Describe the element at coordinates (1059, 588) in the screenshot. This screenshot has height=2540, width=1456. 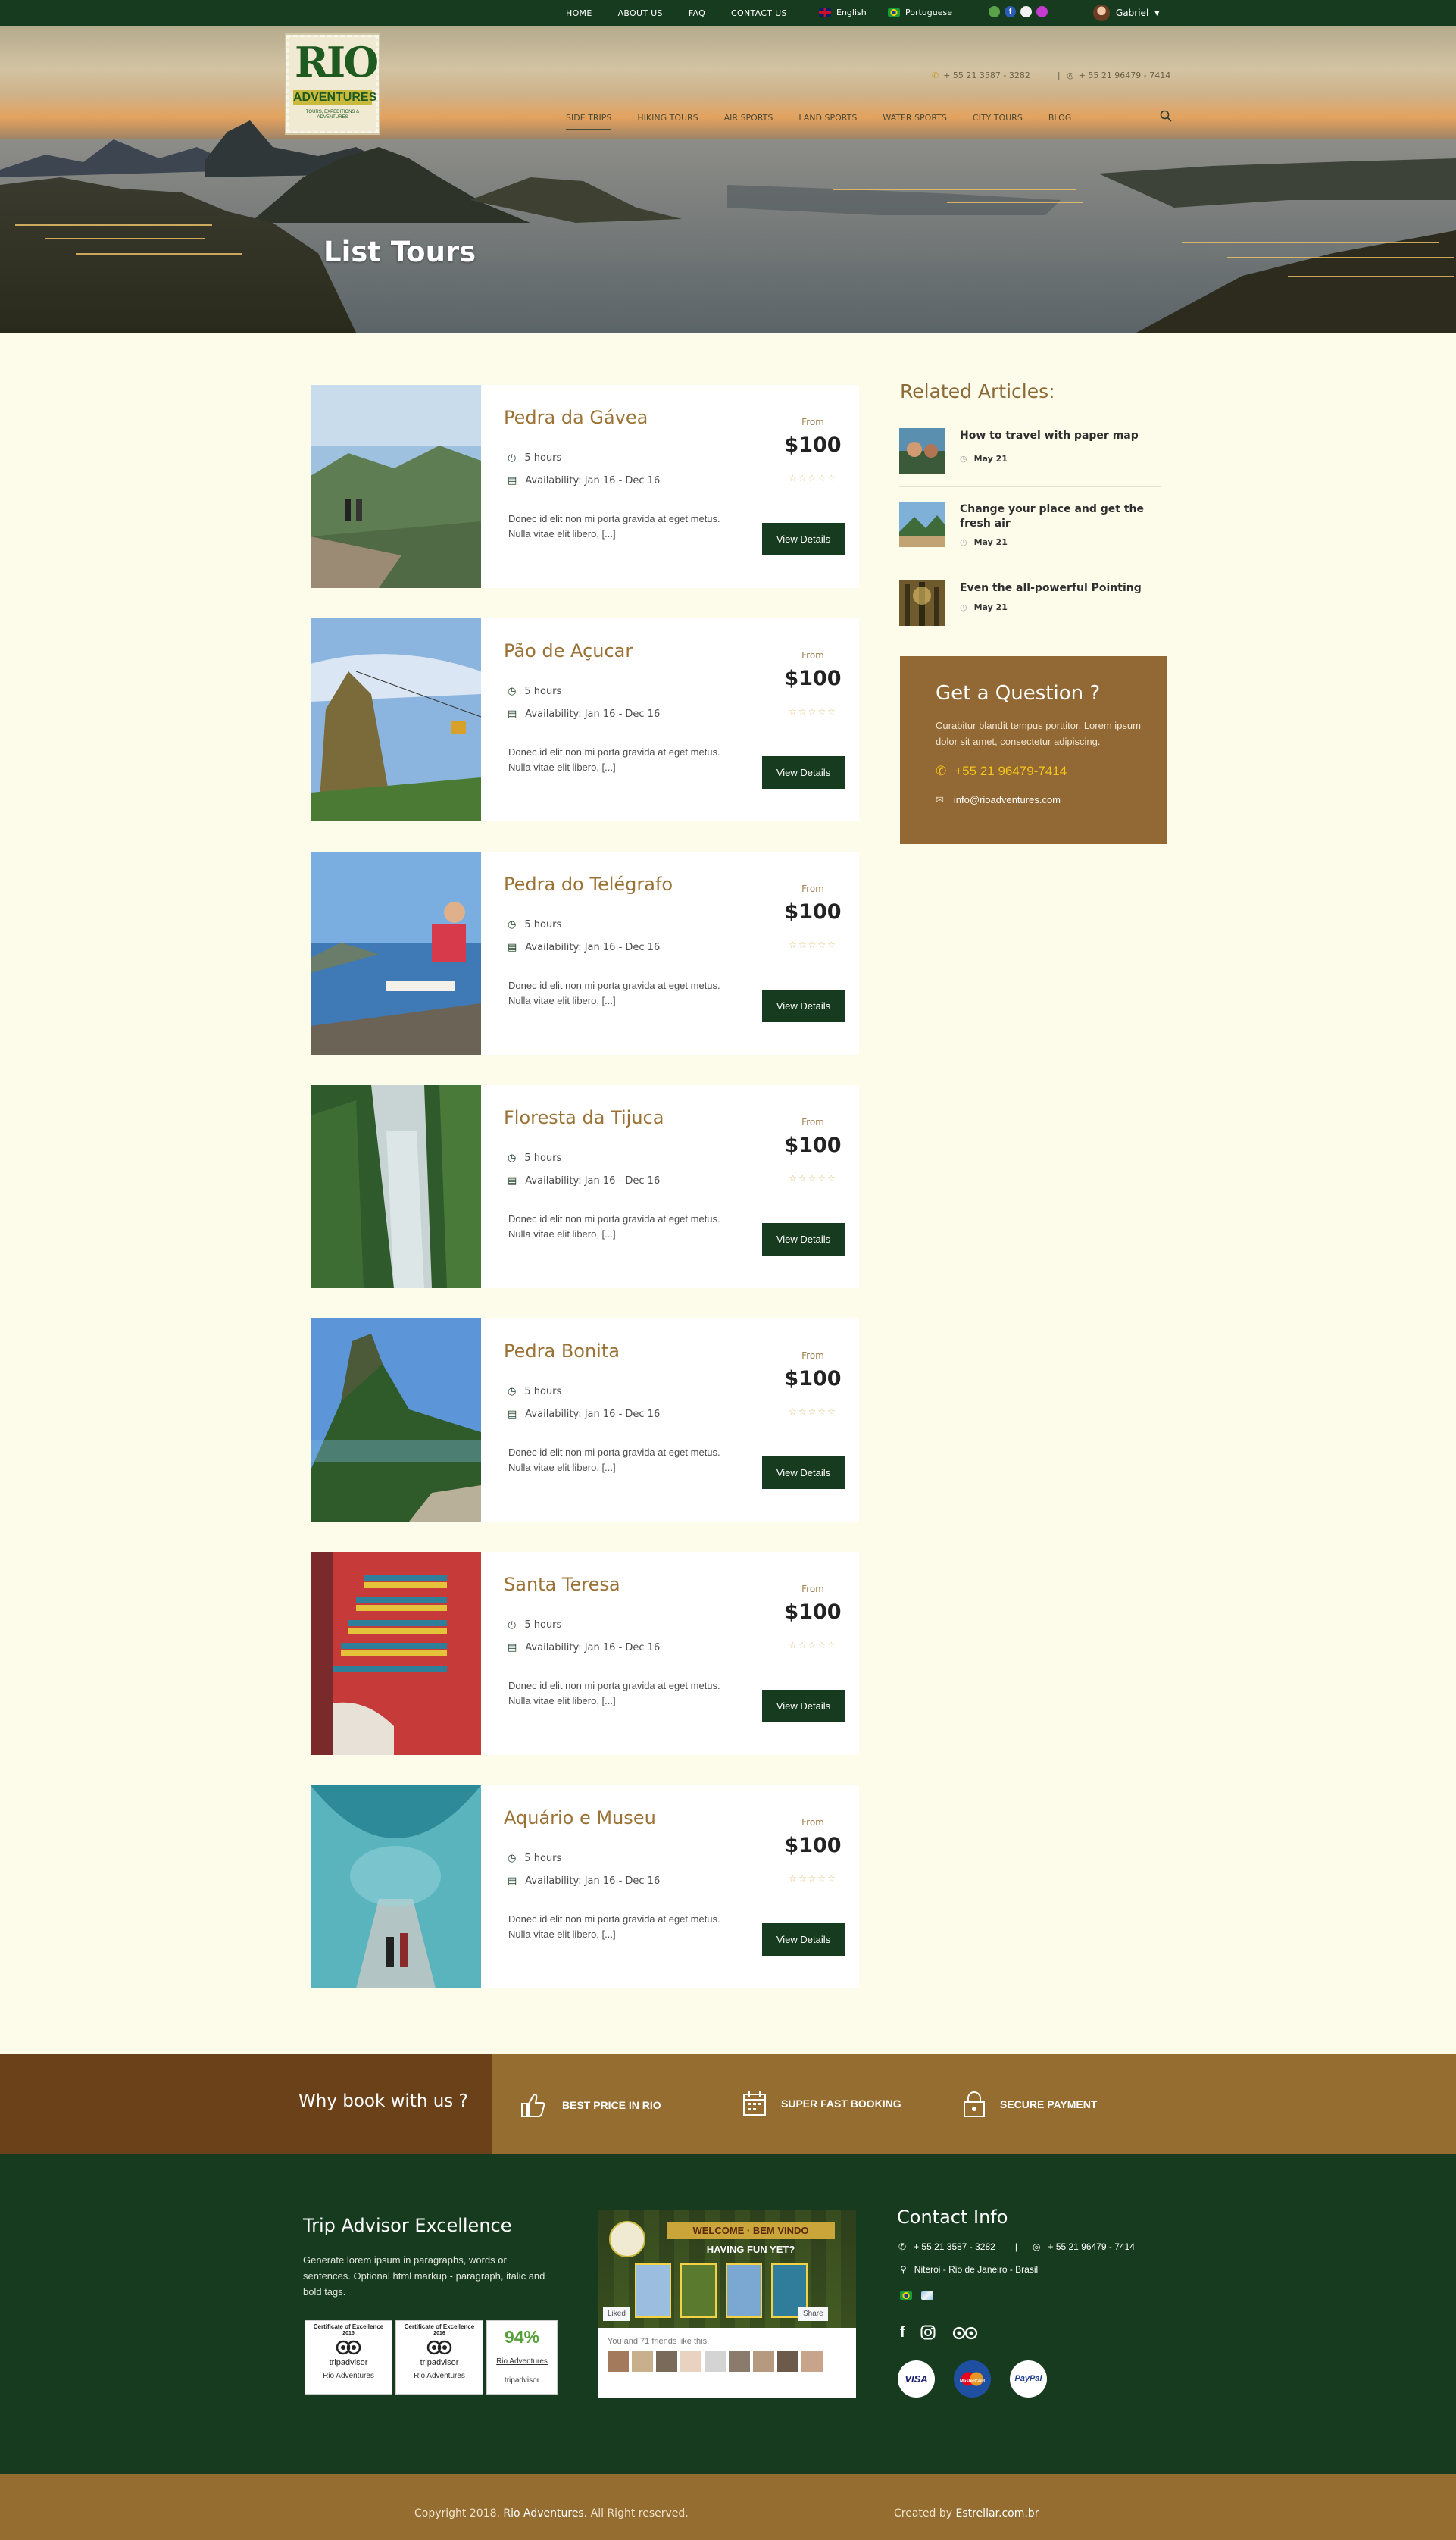
I see `article-title: Even the all-powerful Pointing` at that location.